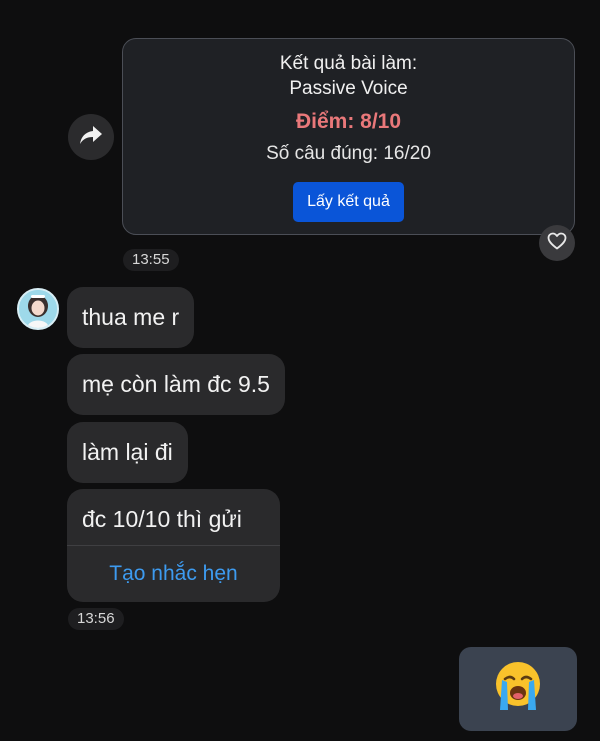 The height and width of the screenshot is (741, 600). I want to click on result-correct-count: Số câu đúng: 16/20, so click(348, 153).